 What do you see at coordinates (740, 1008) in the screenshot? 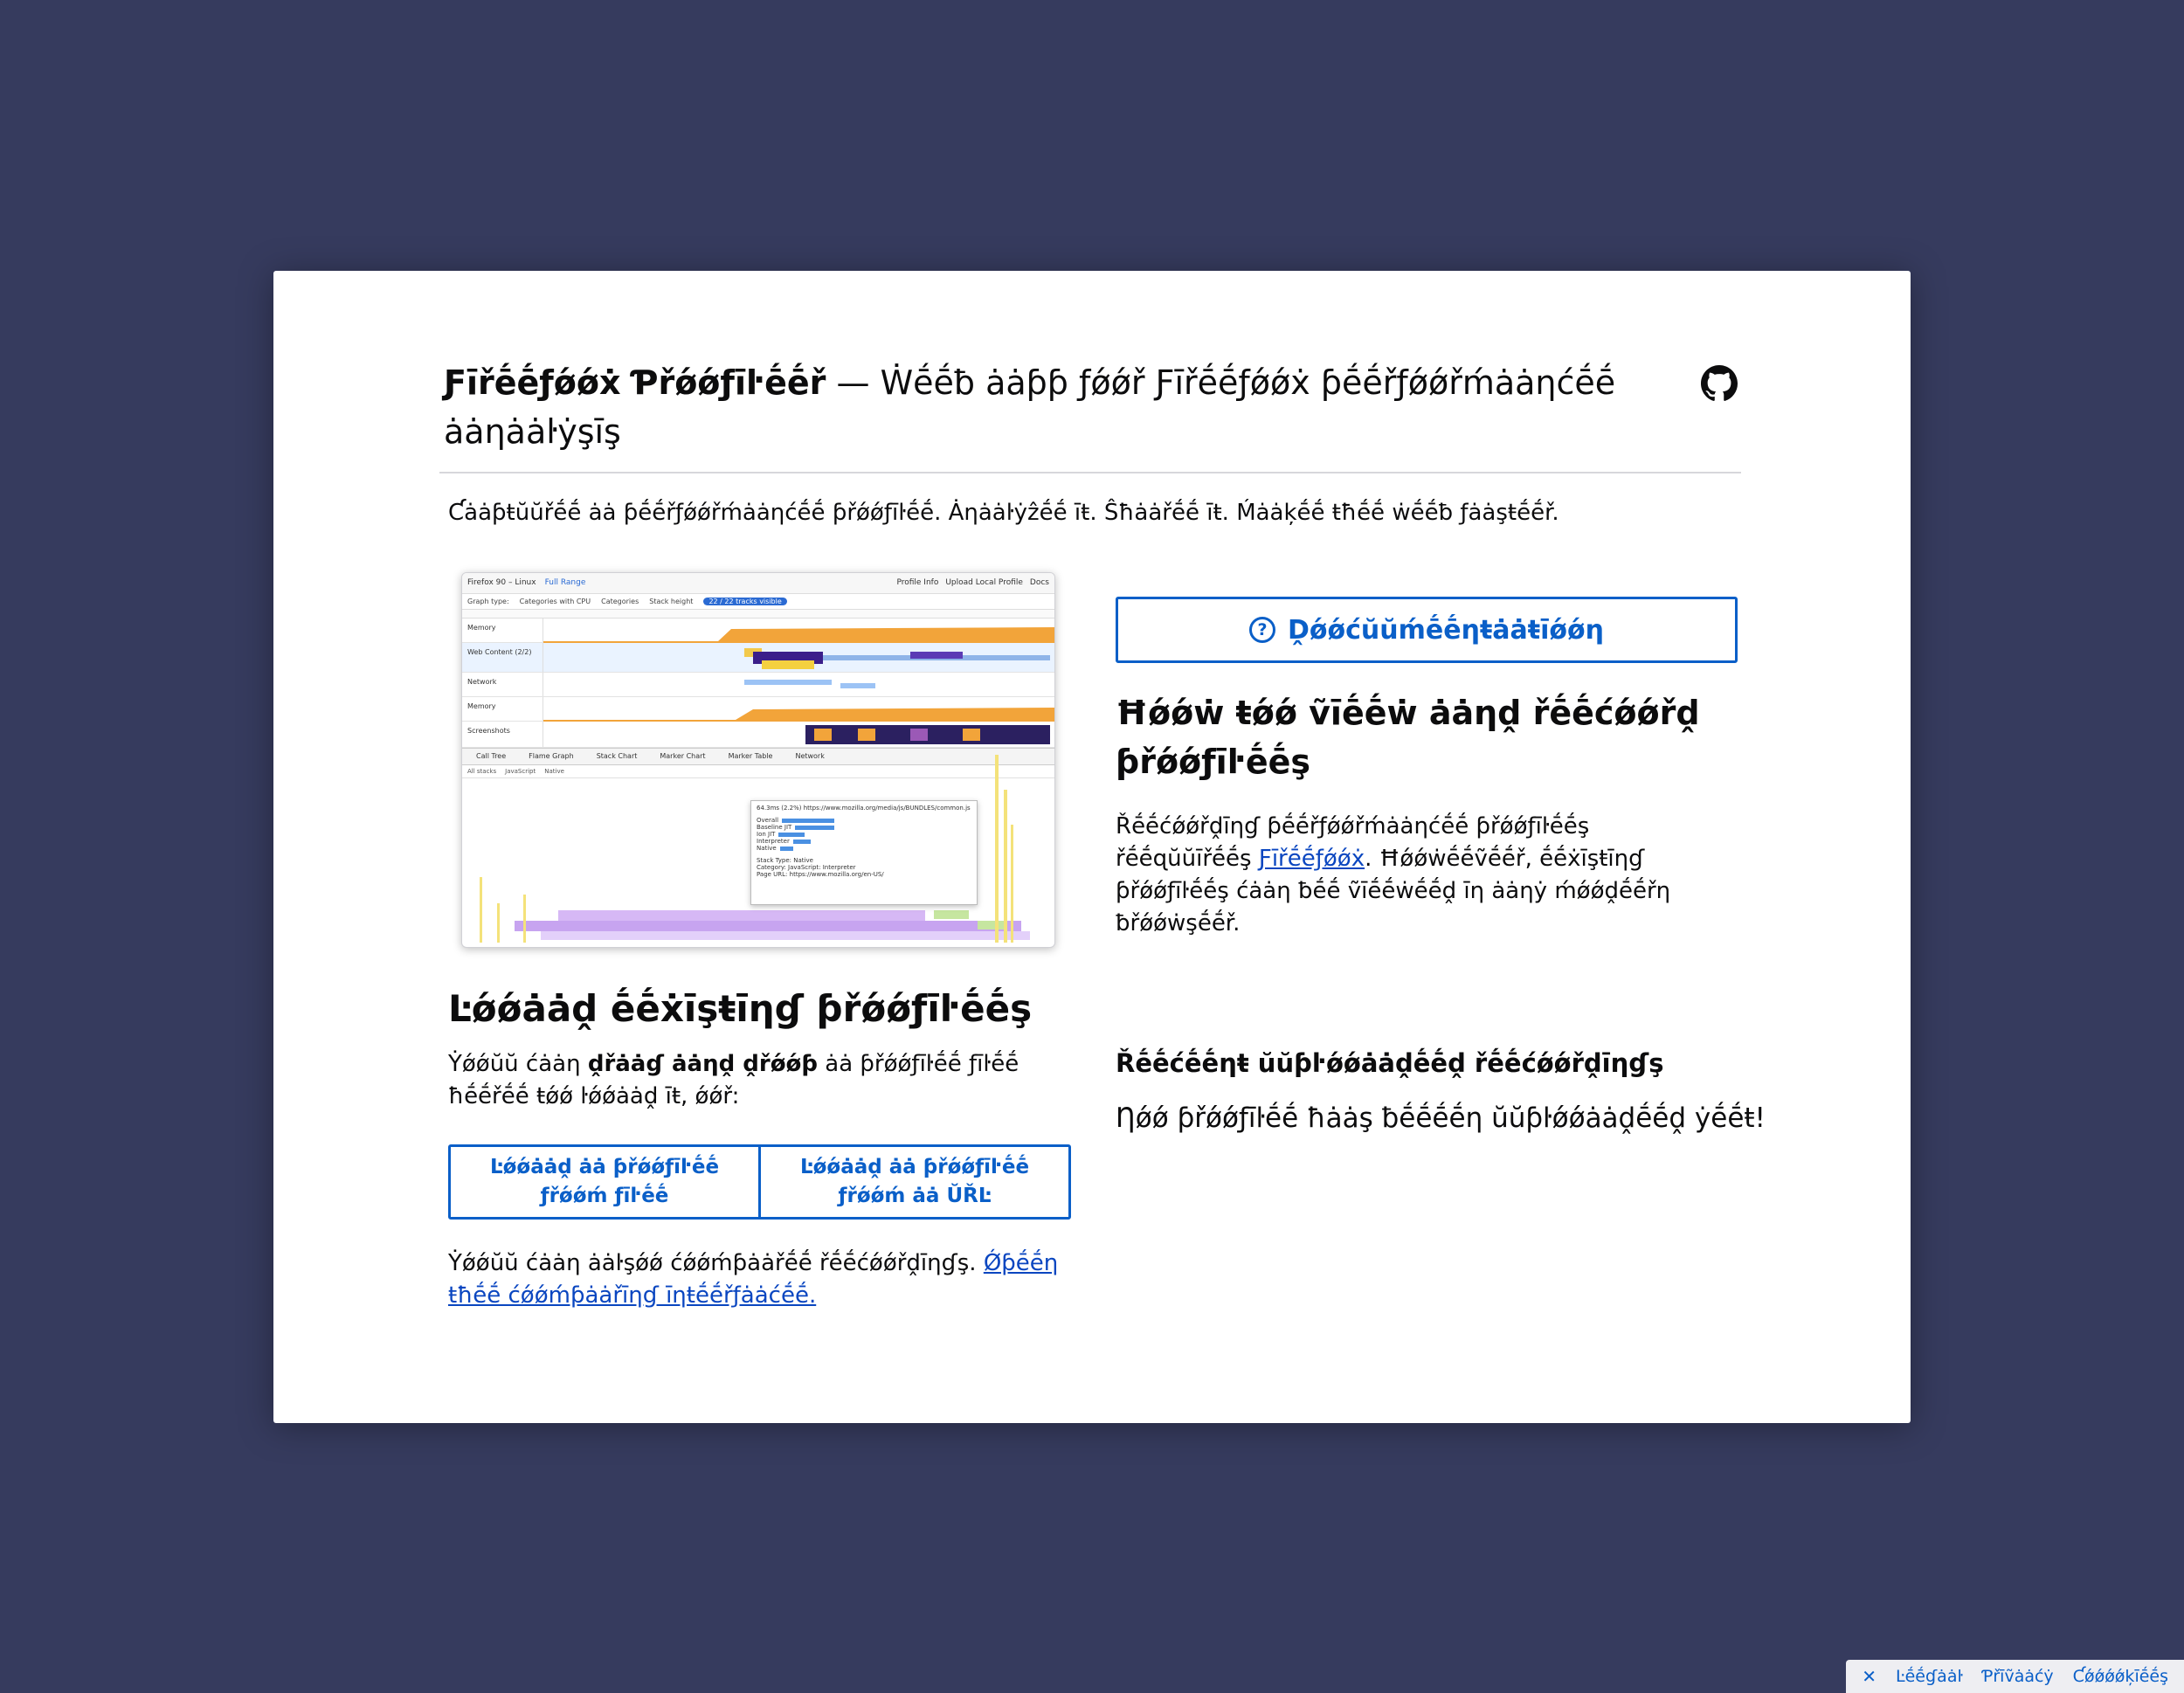
I see `load-heading: Ŀǿǿȧȧḓ ḗḗẋīşŧīƞɠ ƥřǿǿƒīŀḗḗş` at bounding box center [740, 1008].